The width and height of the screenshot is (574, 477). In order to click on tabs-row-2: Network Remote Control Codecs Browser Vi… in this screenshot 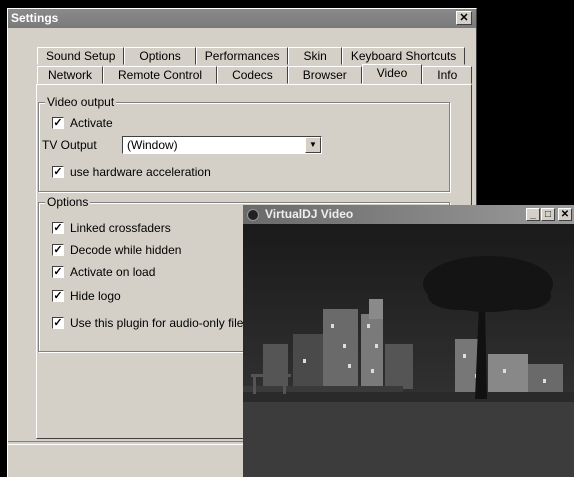, I will do `click(255, 74)`.